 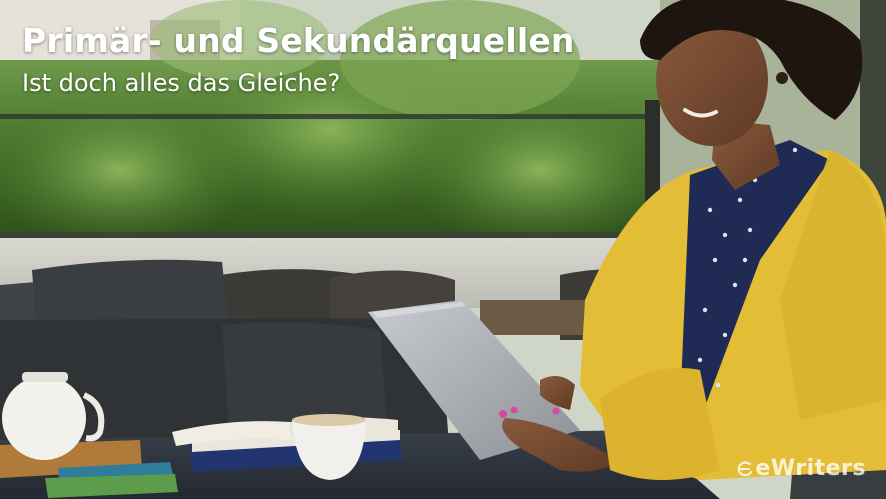 I want to click on ewriters-logo-icon, so click(x=745, y=468).